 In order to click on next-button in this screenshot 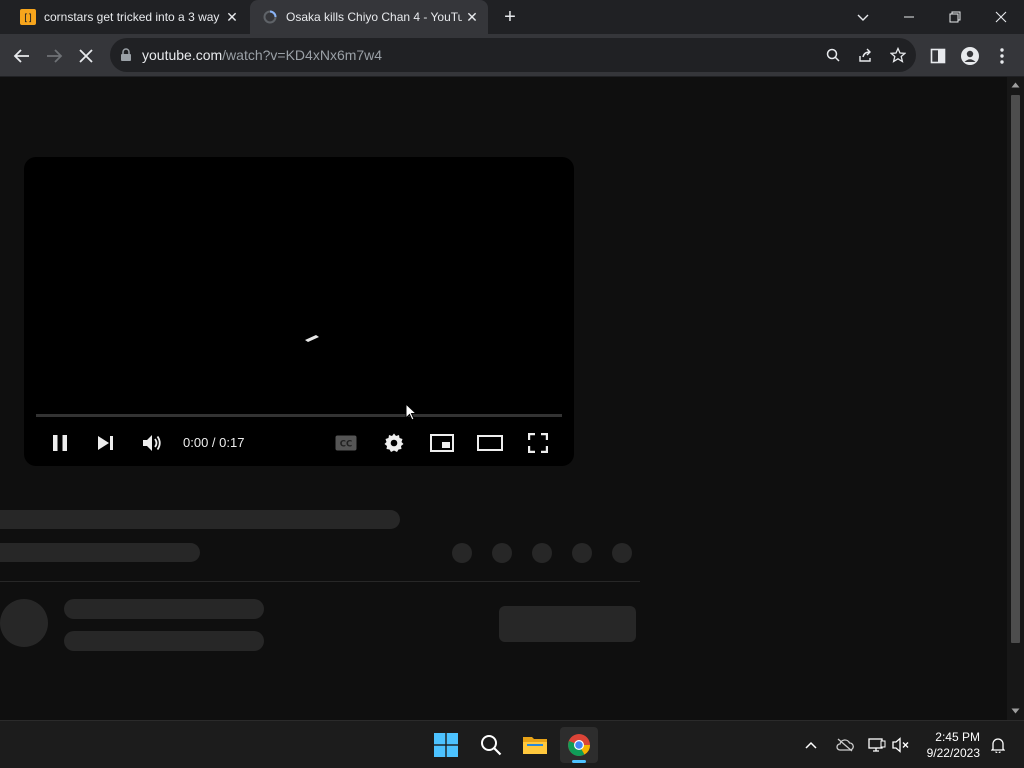, I will do `click(106, 443)`.